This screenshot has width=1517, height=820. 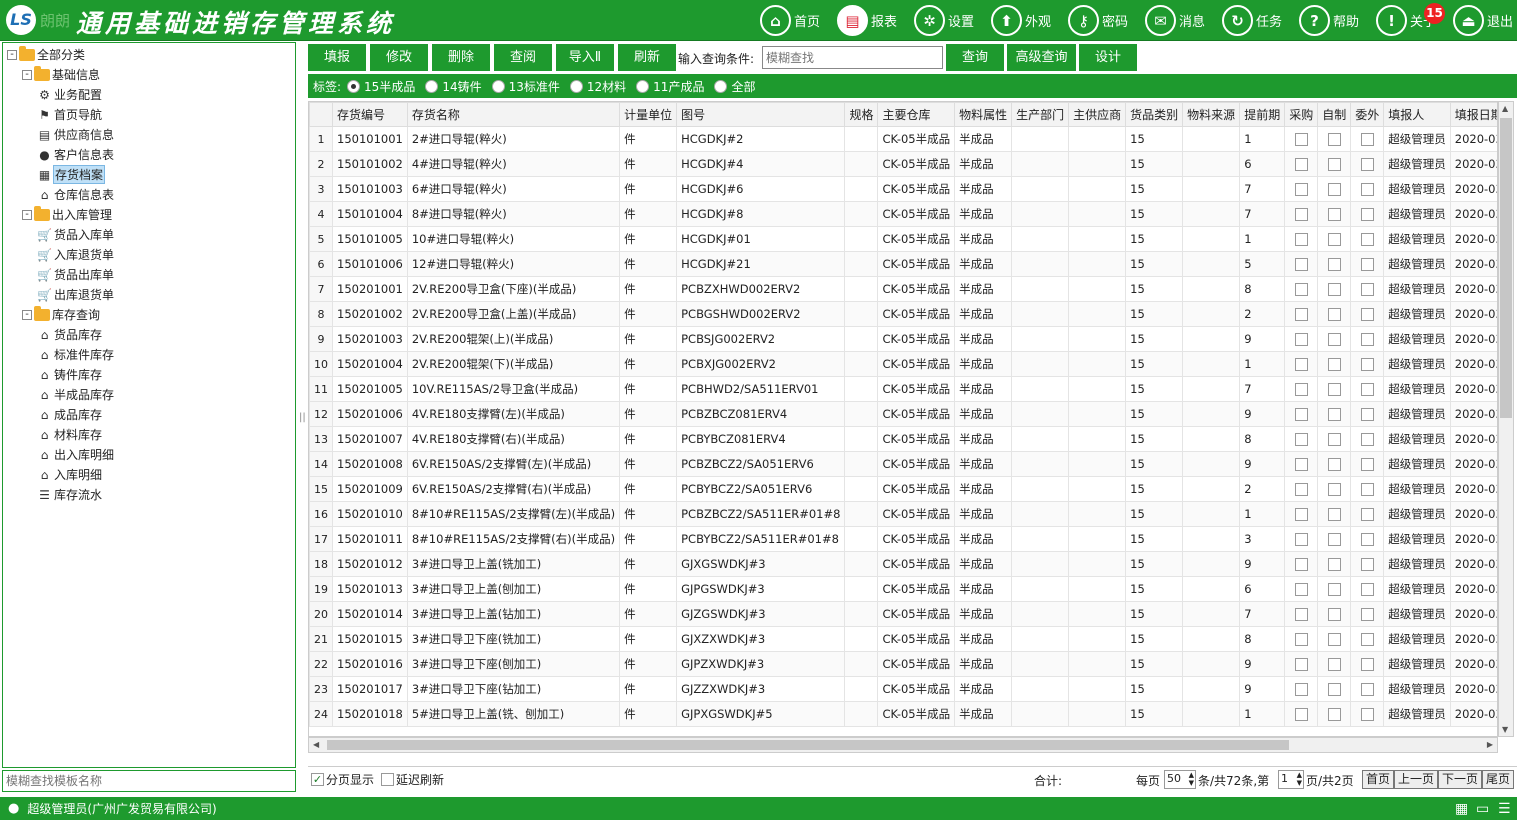 What do you see at coordinates (1367, 114) in the screenshot?
I see `column-header: 委外` at bounding box center [1367, 114].